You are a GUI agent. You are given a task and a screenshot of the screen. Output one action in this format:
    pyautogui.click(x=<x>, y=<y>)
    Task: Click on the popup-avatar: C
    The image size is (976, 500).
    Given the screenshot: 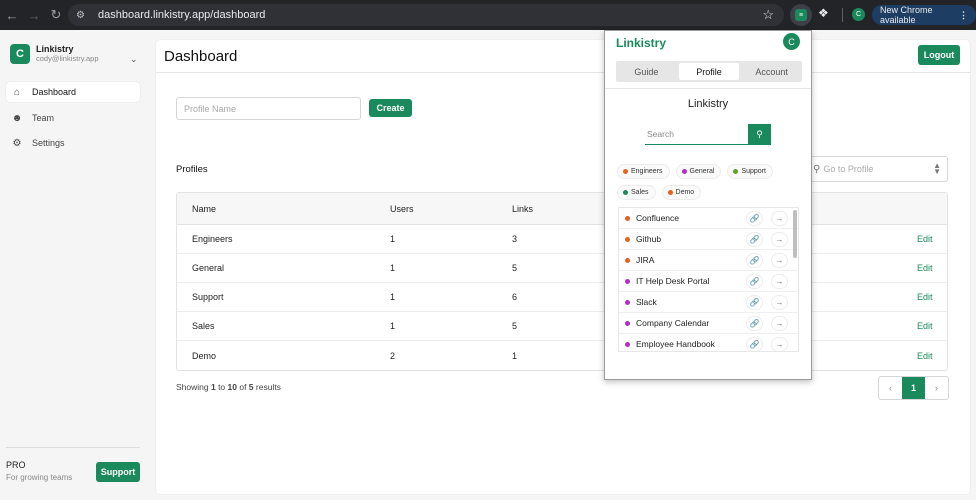 What is the action you would take?
    pyautogui.click(x=791, y=41)
    